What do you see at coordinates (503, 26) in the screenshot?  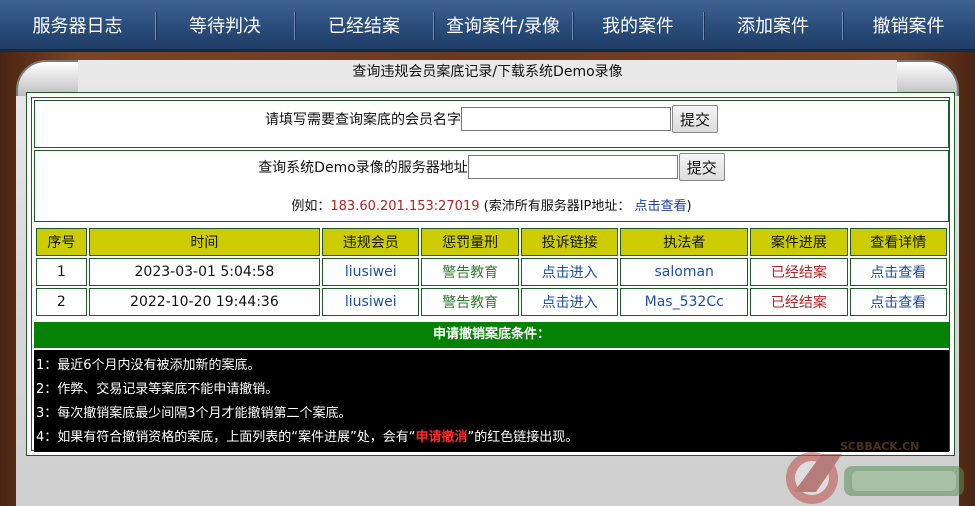 I see `nav-query: 查询案件/录像` at bounding box center [503, 26].